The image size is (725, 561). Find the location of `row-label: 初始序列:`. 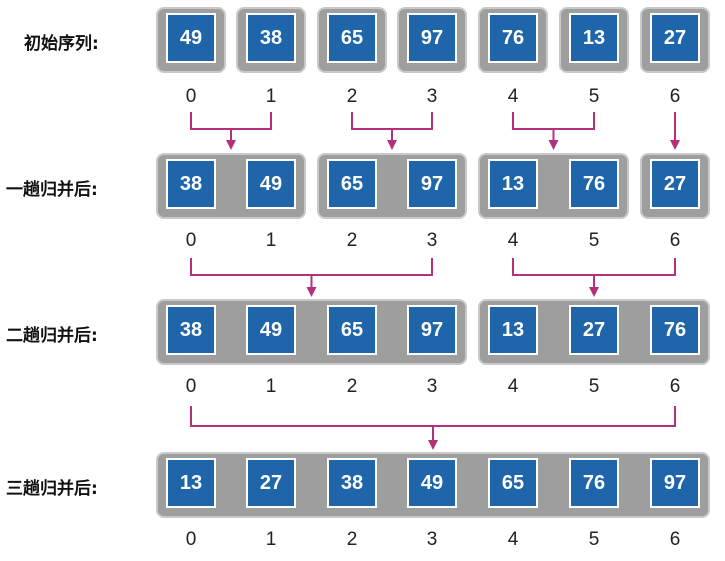

row-label: 初始序列: is located at coordinates (61, 44).